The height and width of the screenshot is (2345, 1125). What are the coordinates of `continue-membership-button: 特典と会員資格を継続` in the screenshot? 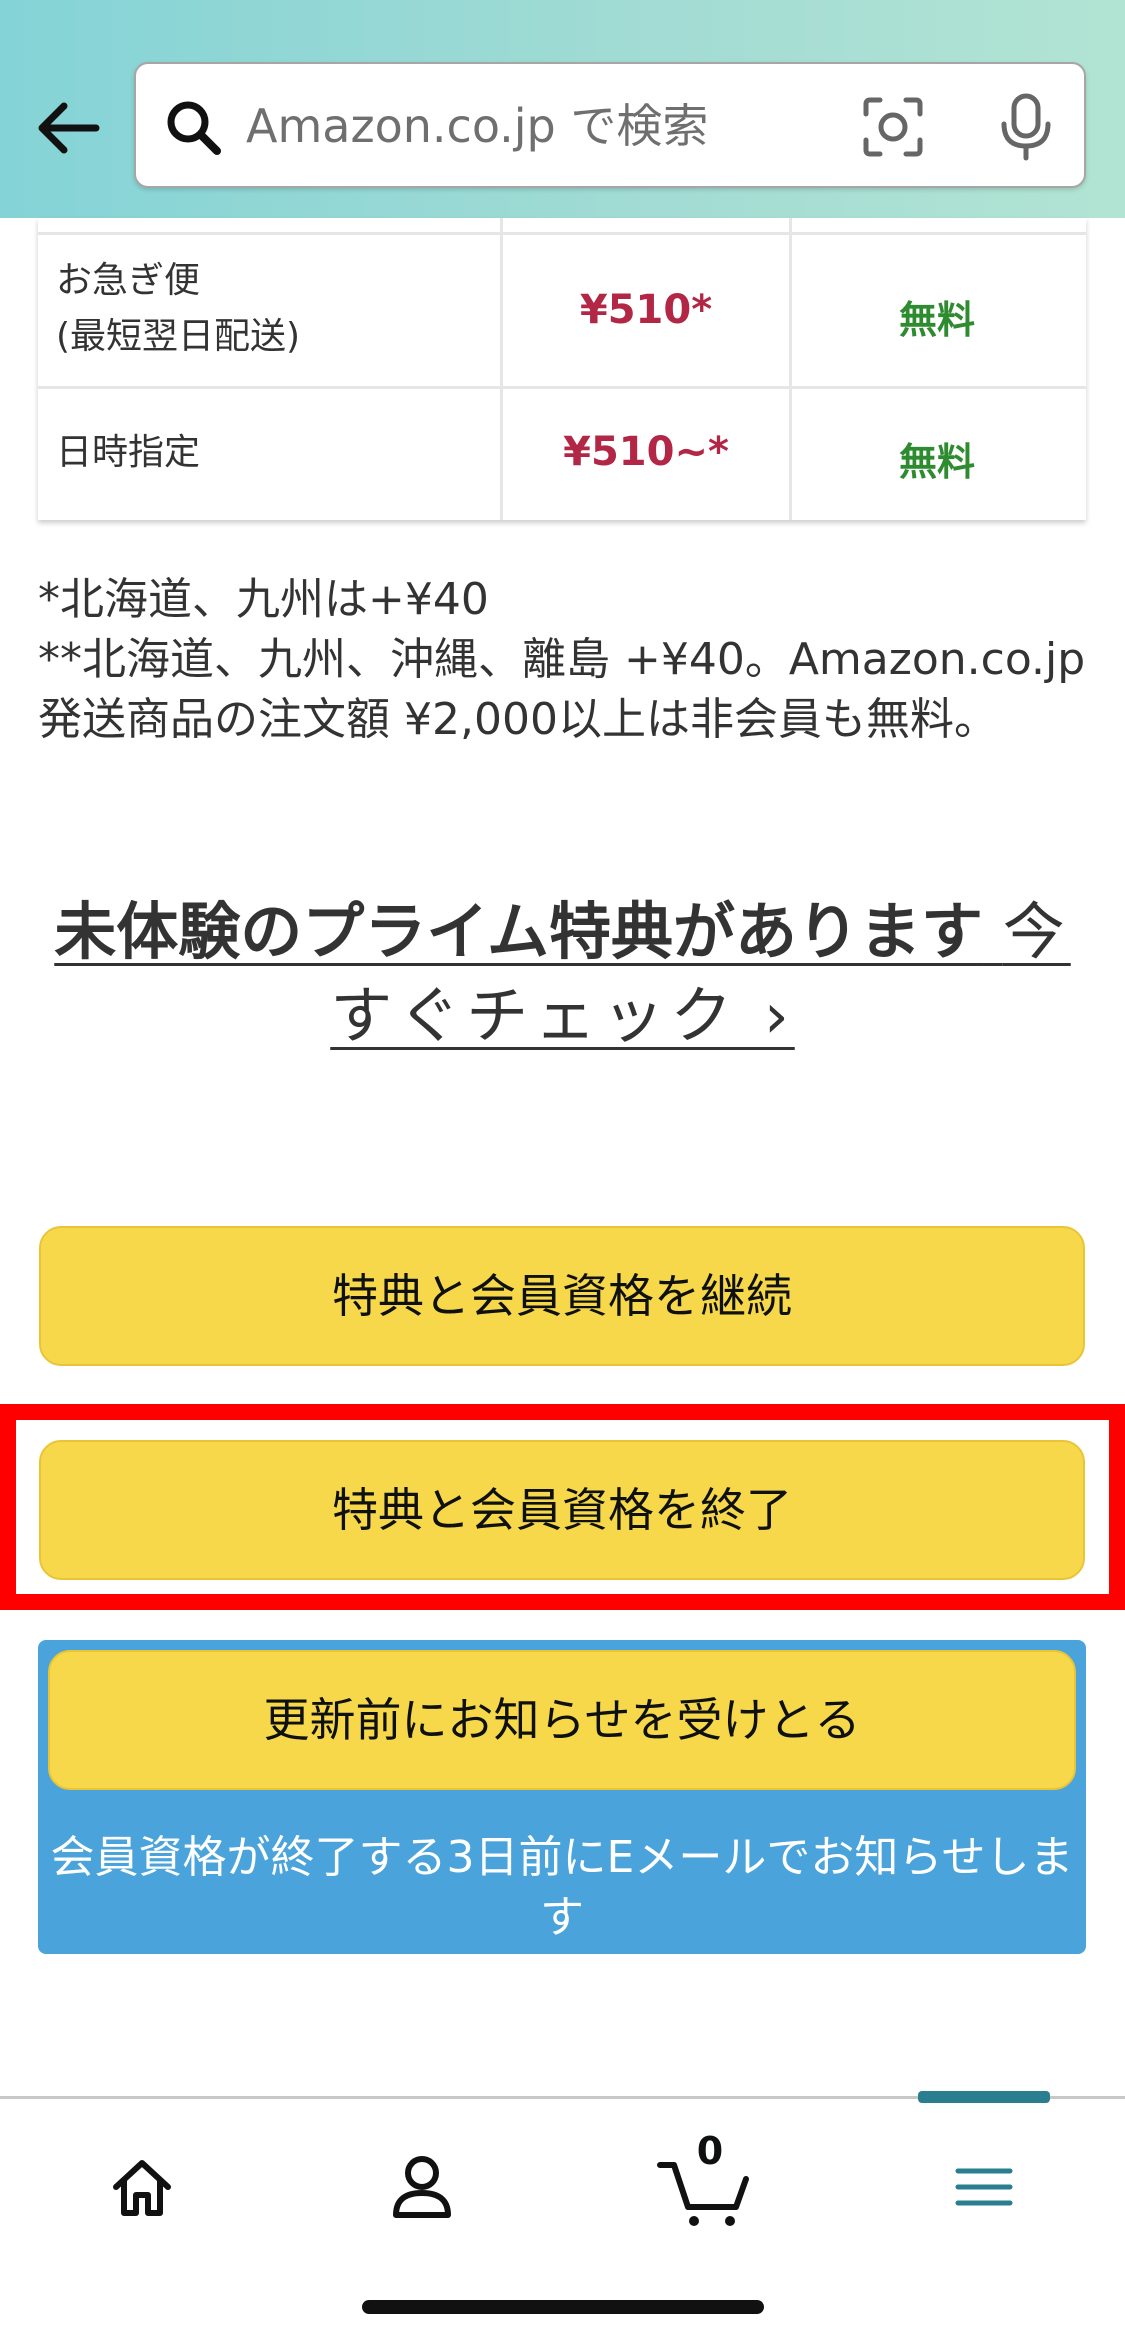 It's located at (562, 1296).